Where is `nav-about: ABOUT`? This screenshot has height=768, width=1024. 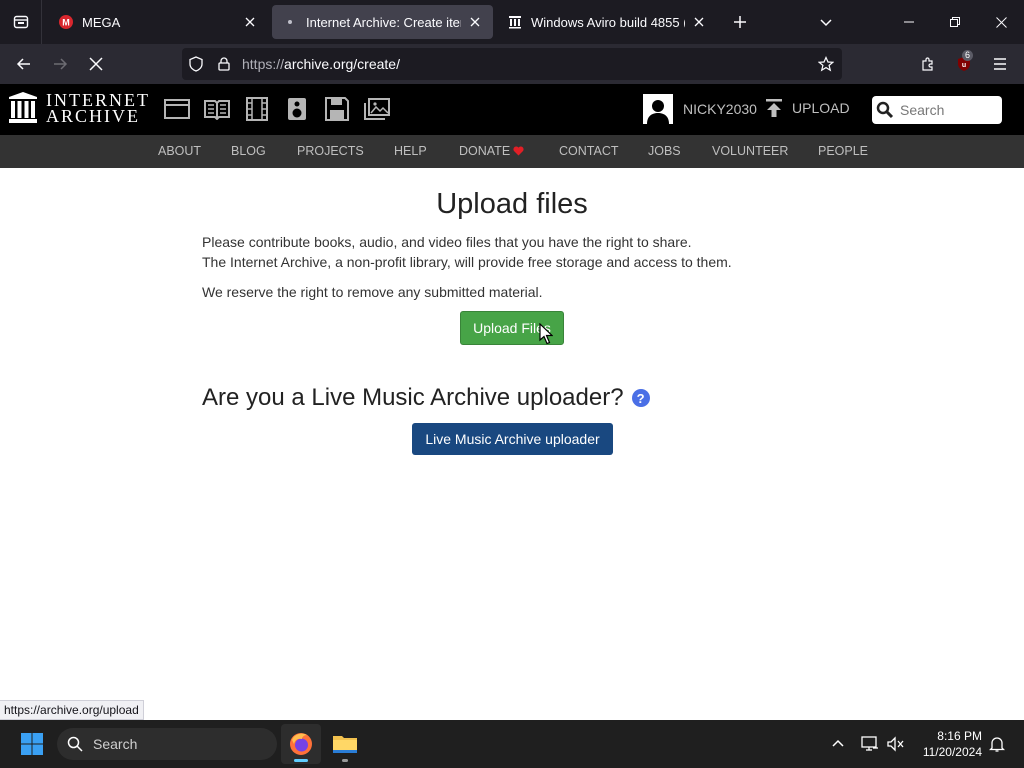
nav-about: ABOUT is located at coordinates (179, 151).